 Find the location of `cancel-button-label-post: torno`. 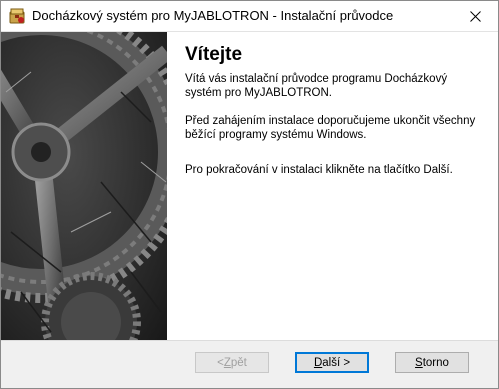

cancel-button-label-post: torno is located at coordinates (435, 362).